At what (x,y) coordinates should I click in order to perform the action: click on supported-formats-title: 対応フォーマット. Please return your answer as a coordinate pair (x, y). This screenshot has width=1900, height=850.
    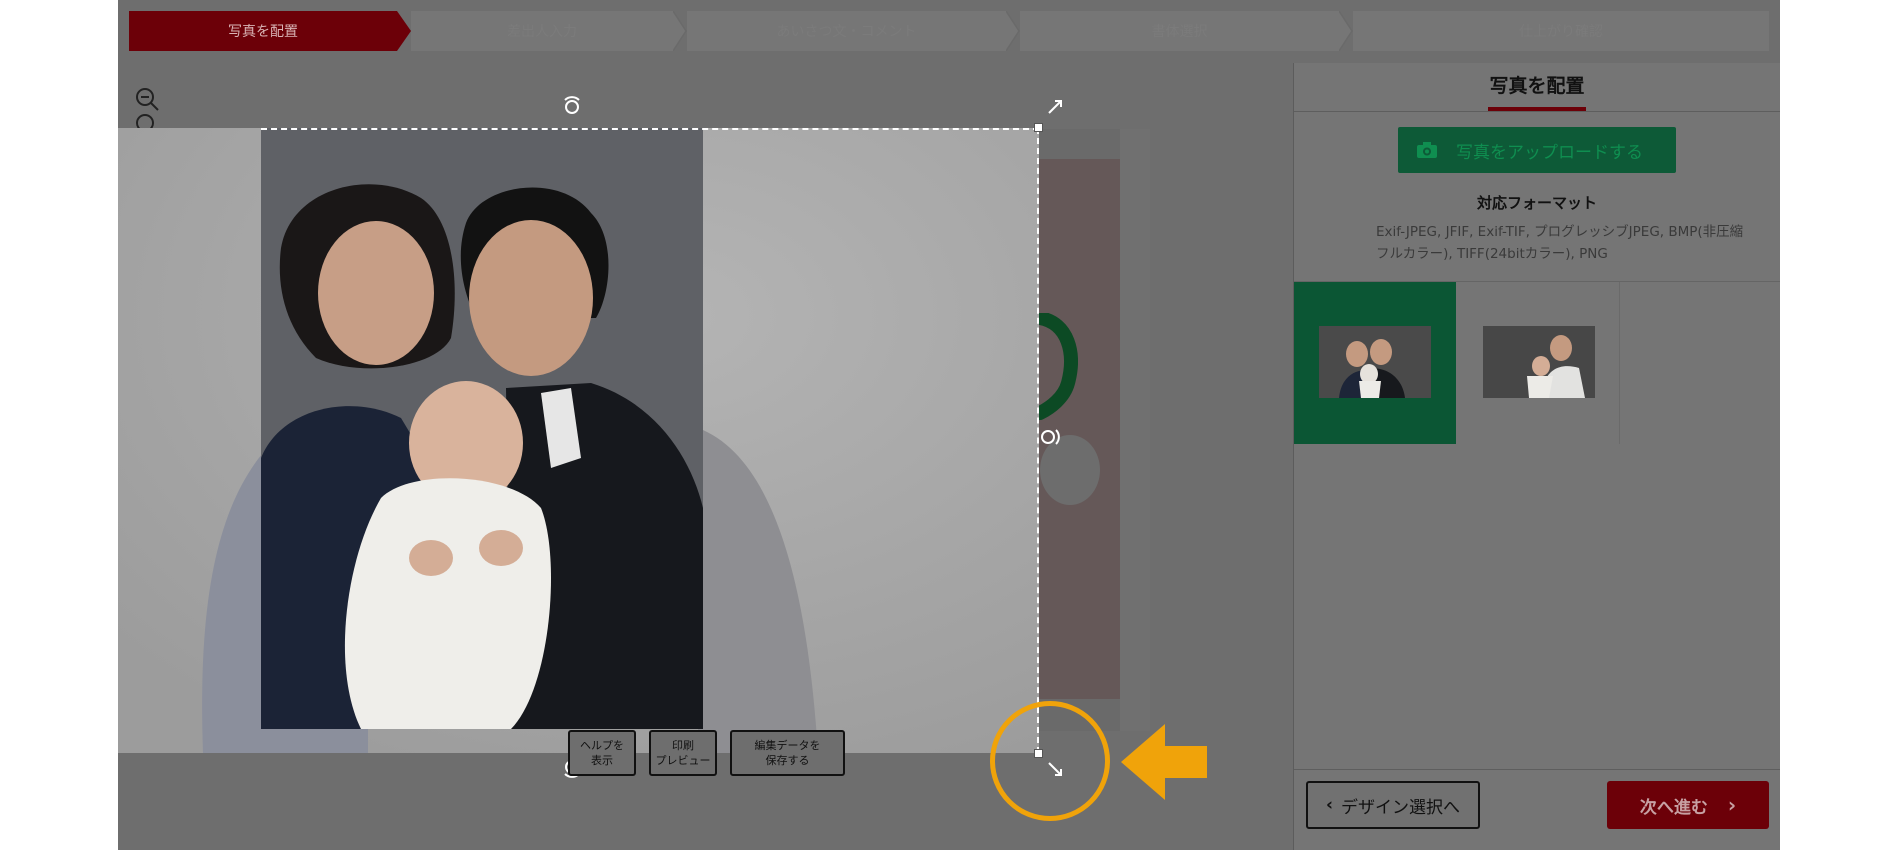
    Looking at the image, I should click on (1536, 203).